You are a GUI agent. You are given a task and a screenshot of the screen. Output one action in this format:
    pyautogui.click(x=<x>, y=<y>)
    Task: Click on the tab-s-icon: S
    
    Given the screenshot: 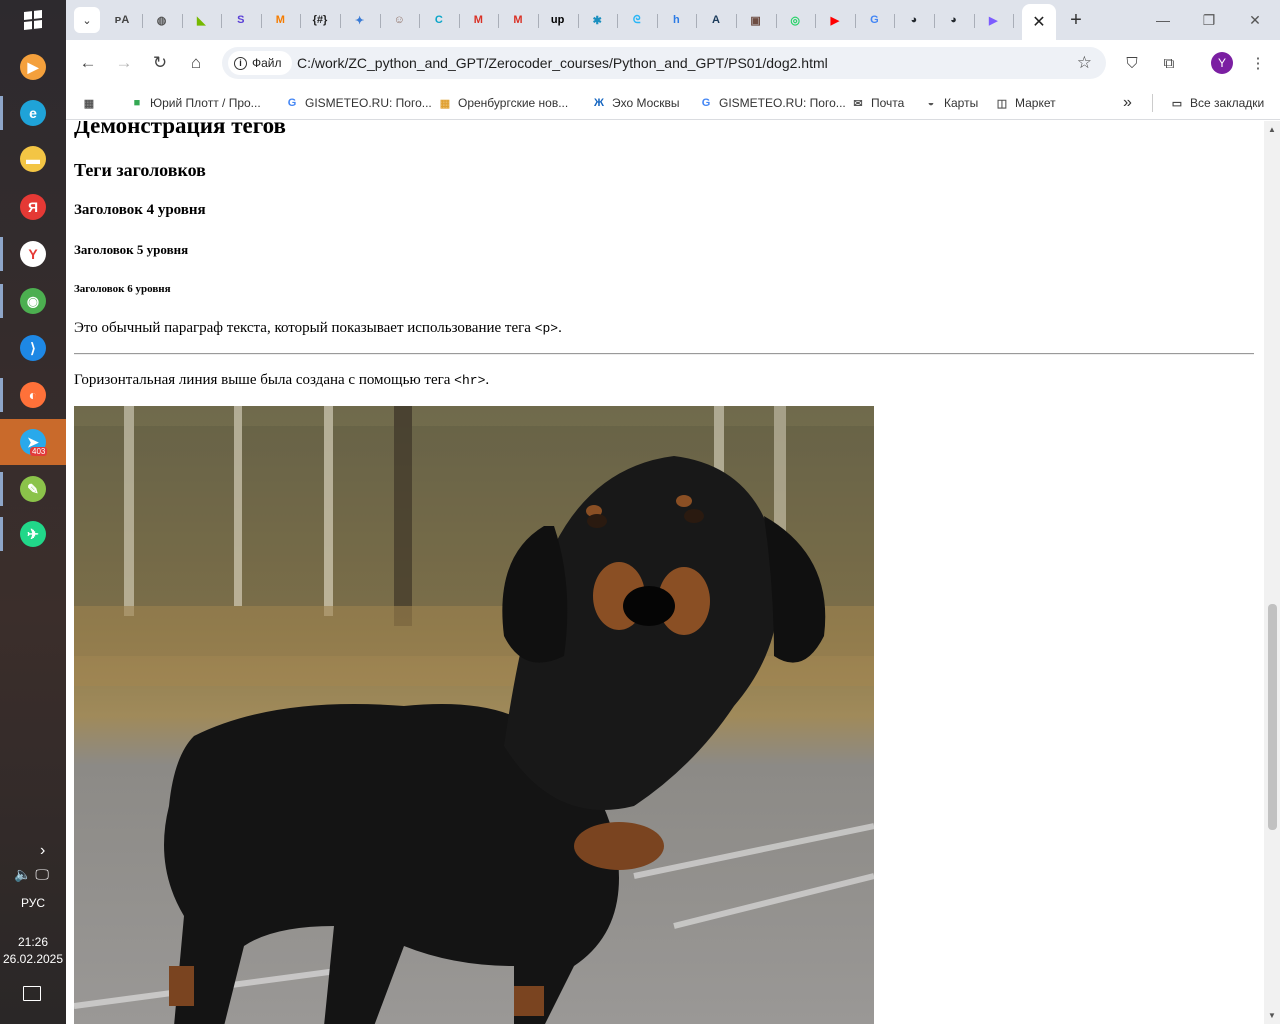 What is the action you would take?
    pyautogui.click(x=241, y=20)
    